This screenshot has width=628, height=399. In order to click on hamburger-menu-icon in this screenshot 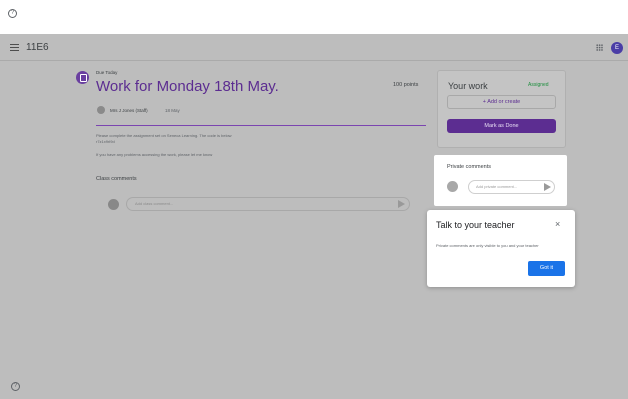, I will do `click(14, 47)`.